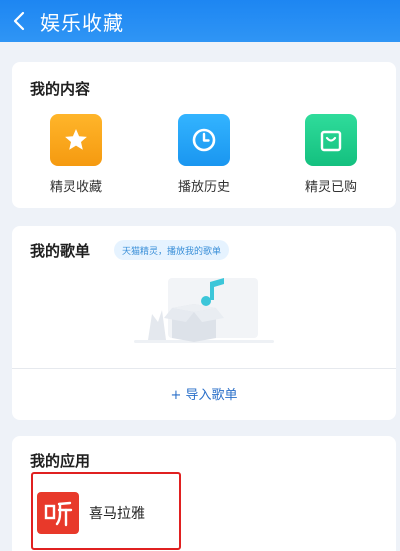 This screenshot has height=551, width=400. I want to click on clock-icon, so click(204, 140).